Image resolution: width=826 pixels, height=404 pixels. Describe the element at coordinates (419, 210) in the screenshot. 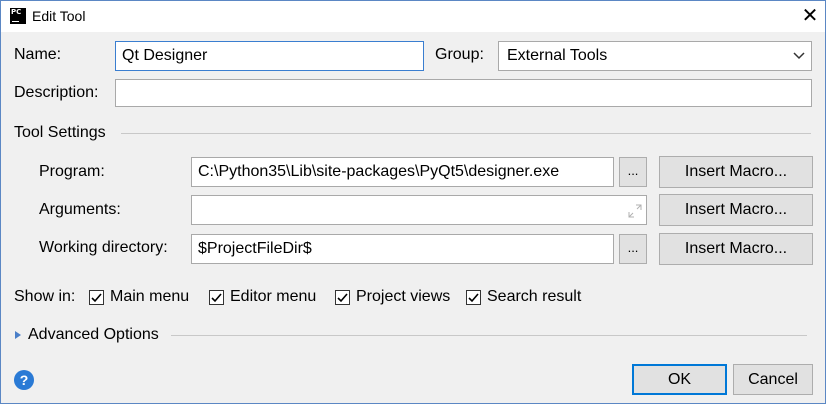

I see `arguments-input` at that location.